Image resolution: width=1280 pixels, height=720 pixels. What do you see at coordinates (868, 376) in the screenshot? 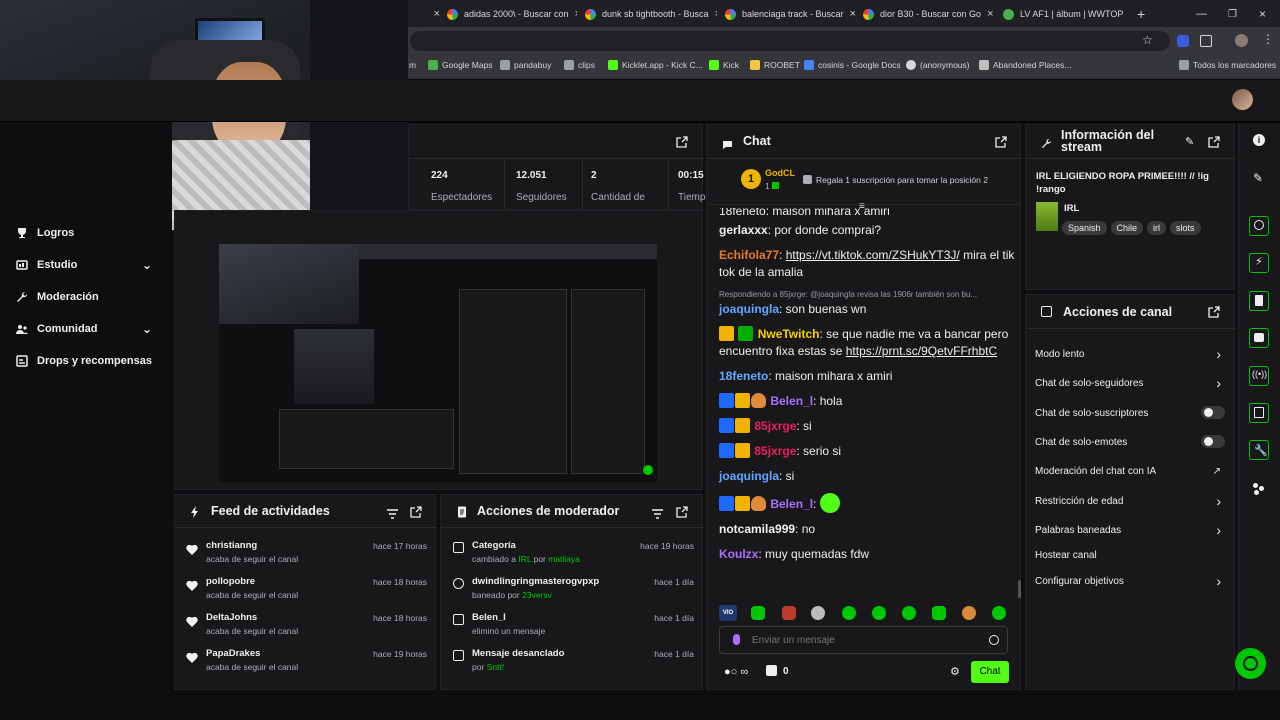
I see `chat-message: 18feneto: maison mihara x amiri` at bounding box center [868, 376].